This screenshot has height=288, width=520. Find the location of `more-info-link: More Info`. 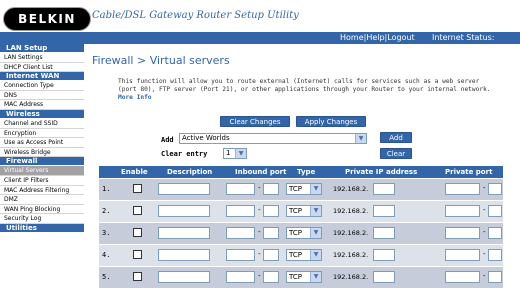

more-info-link: More Info is located at coordinates (135, 97).